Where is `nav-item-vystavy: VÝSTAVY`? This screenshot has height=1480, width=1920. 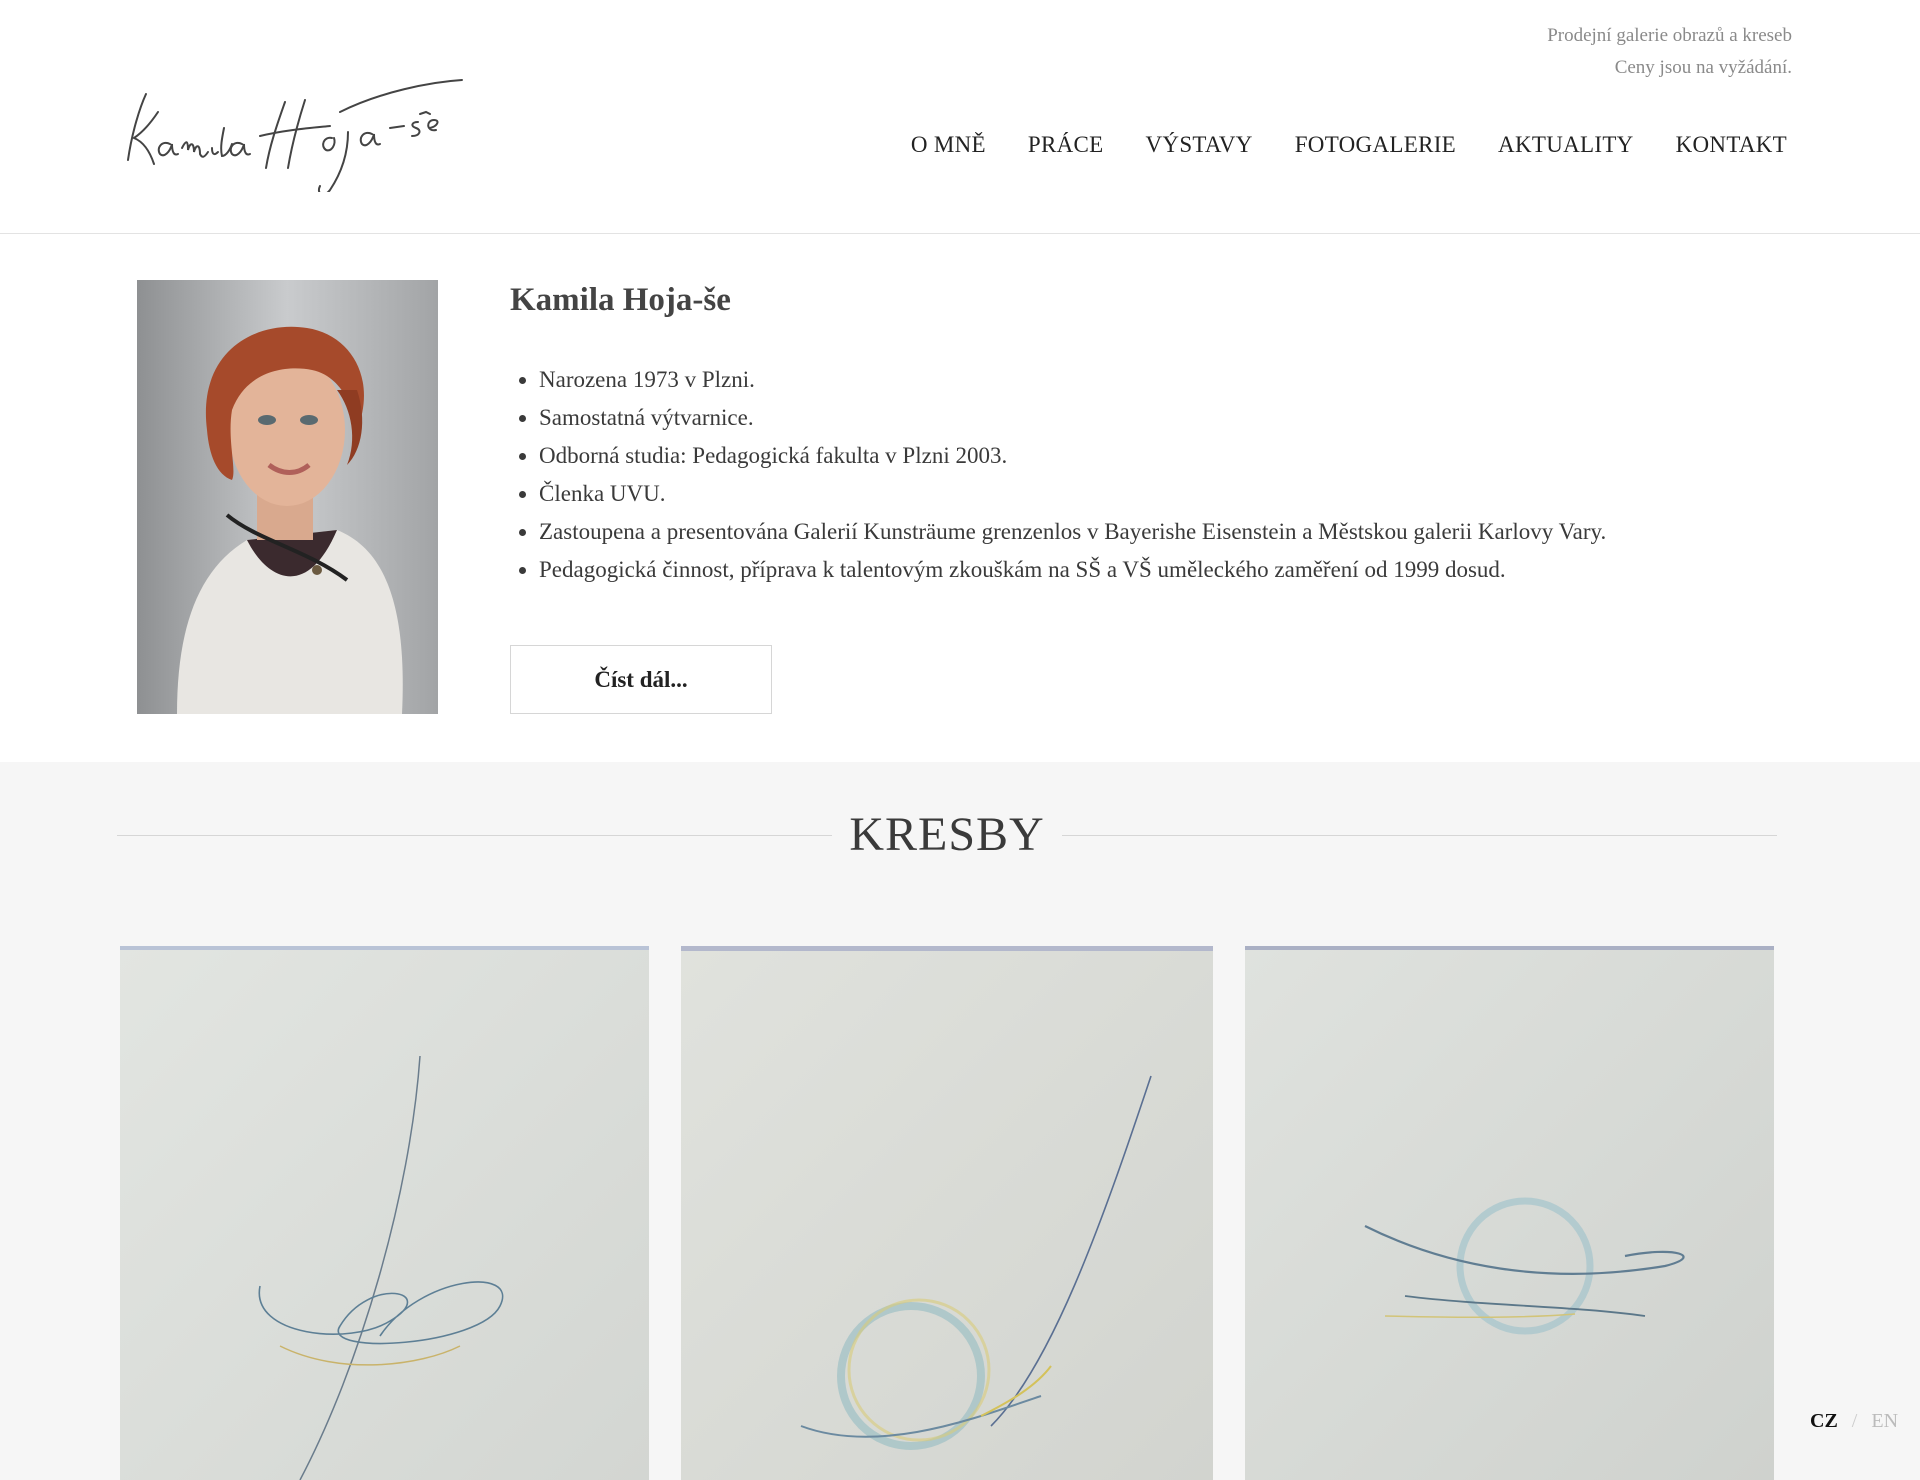 nav-item-vystavy: VÝSTAVY is located at coordinates (1199, 145).